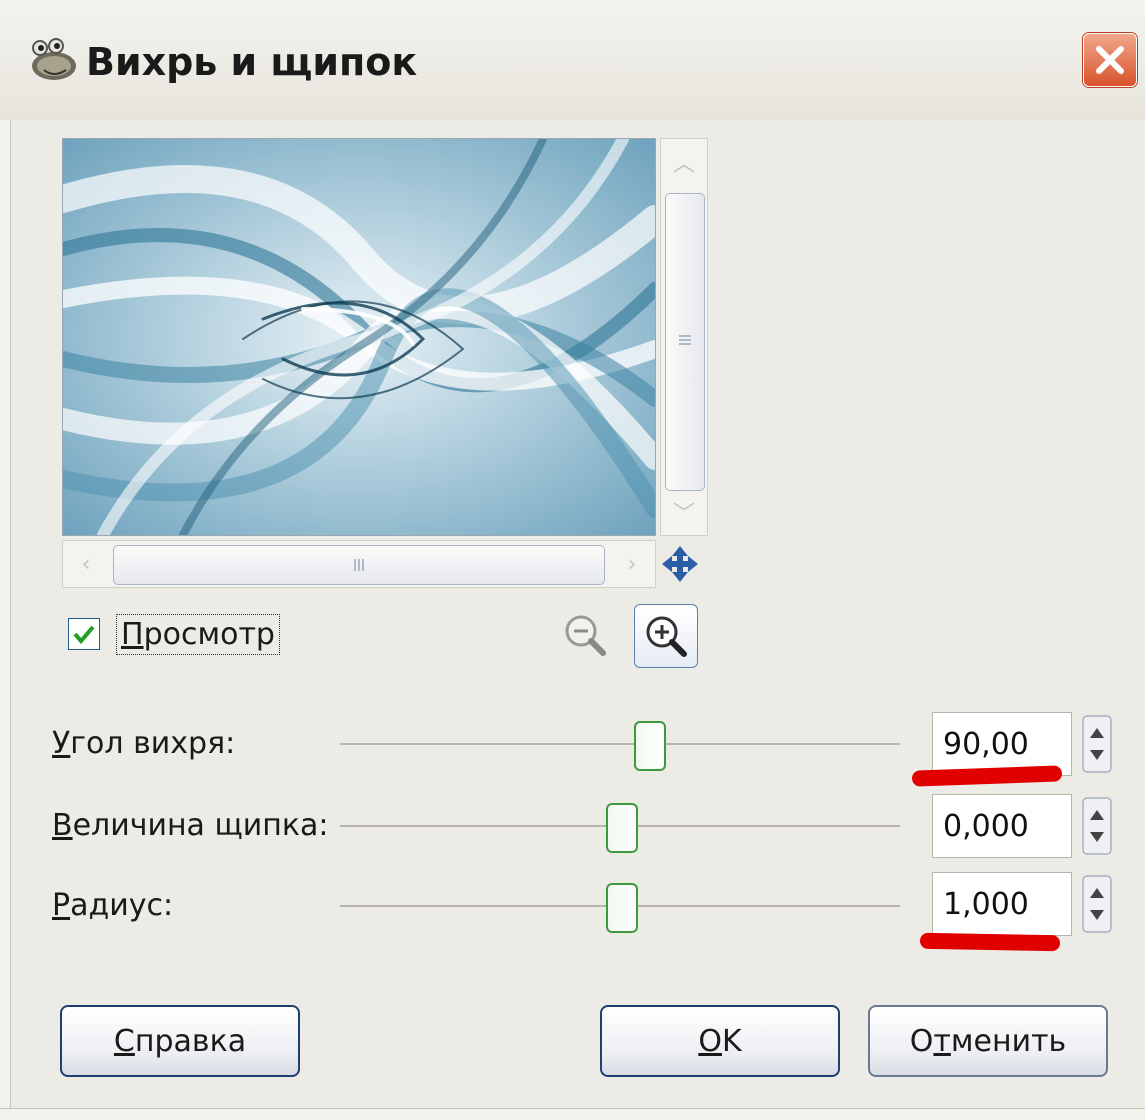  I want to click on preview-vertical-scrollbar: ︿ ﹀, so click(684, 337).